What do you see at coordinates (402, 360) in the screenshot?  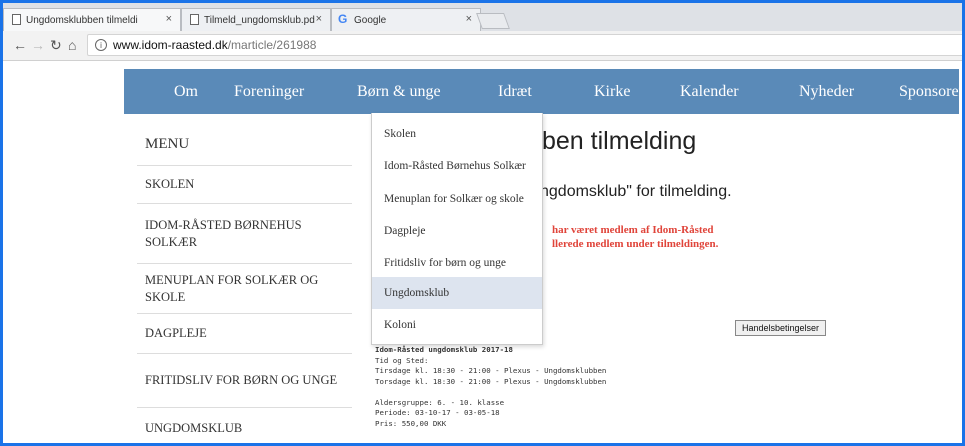 I see `club-info-line: Tid og Sted:` at bounding box center [402, 360].